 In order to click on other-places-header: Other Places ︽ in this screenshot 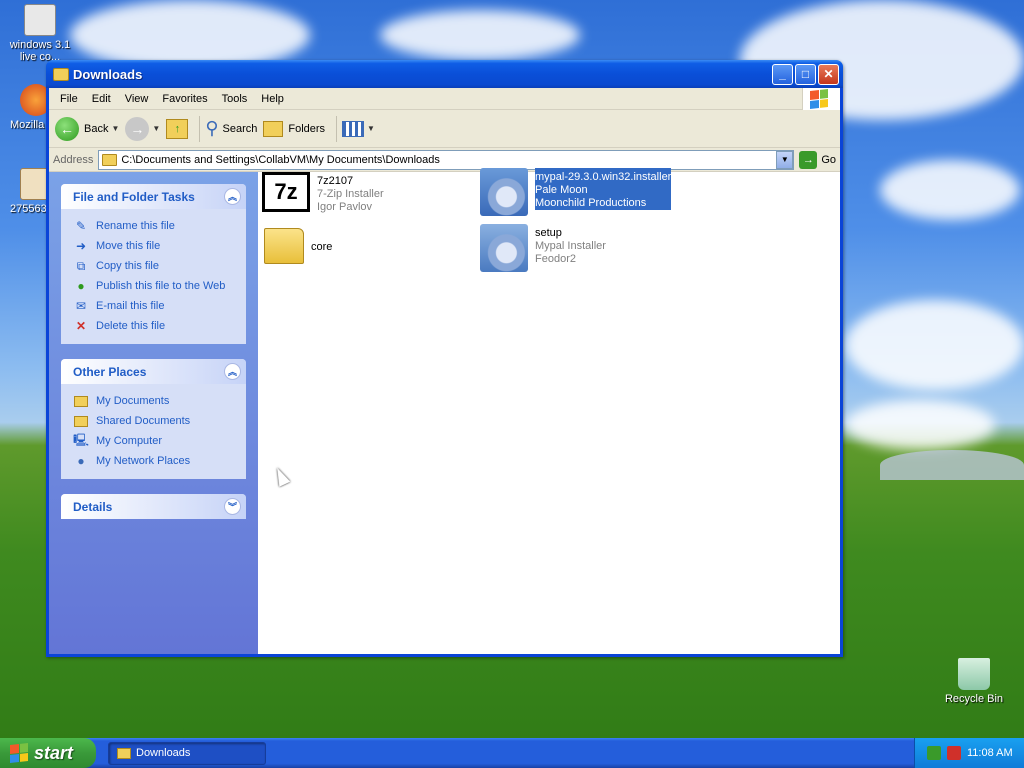, I will do `click(153, 371)`.